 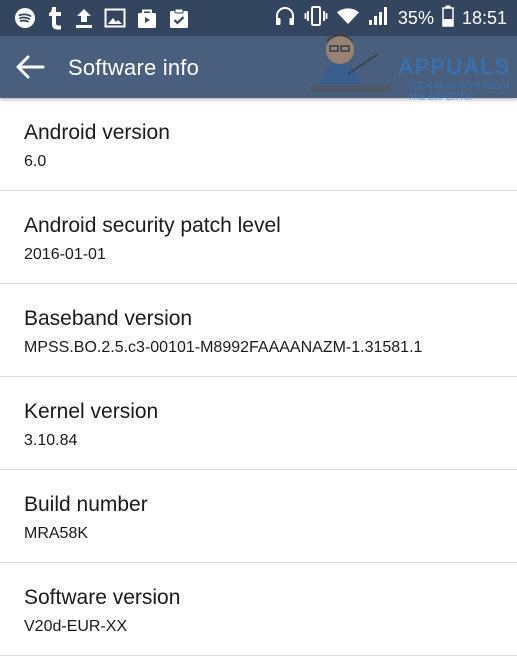 I want to click on item-value: V20d-EUR-XX, so click(x=76, y=626).